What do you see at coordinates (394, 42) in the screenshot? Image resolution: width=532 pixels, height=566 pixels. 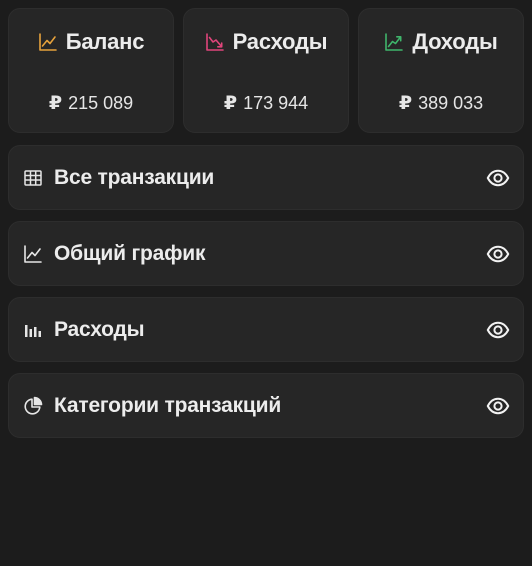 I see `trend-up-icon` at bounding box center [394, 42].